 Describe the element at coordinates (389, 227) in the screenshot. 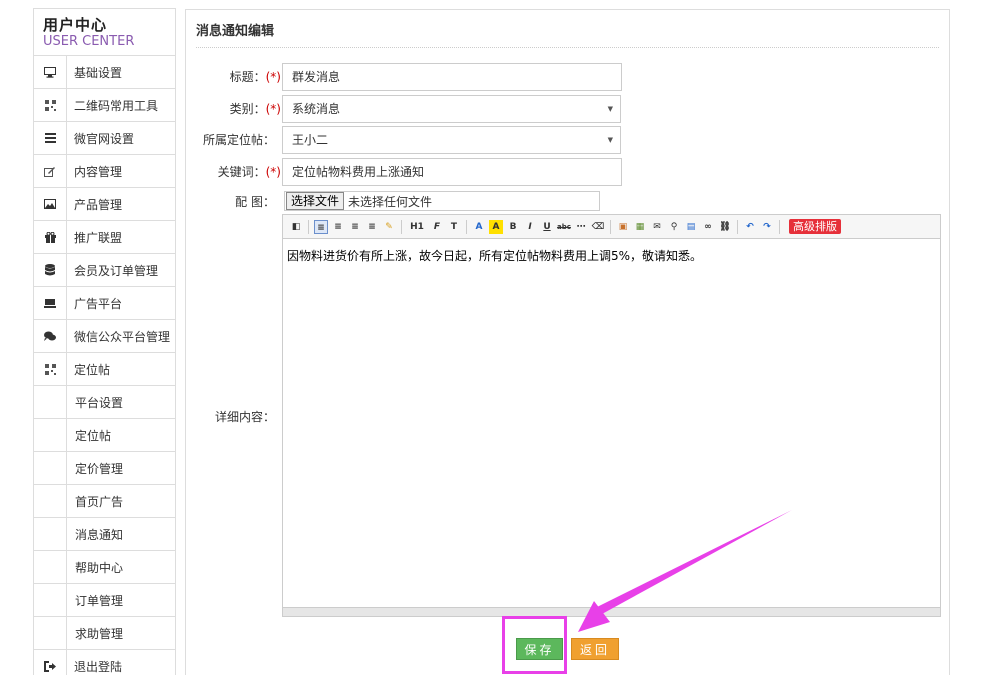

I see `format-brush-icon: ✎` at that location.